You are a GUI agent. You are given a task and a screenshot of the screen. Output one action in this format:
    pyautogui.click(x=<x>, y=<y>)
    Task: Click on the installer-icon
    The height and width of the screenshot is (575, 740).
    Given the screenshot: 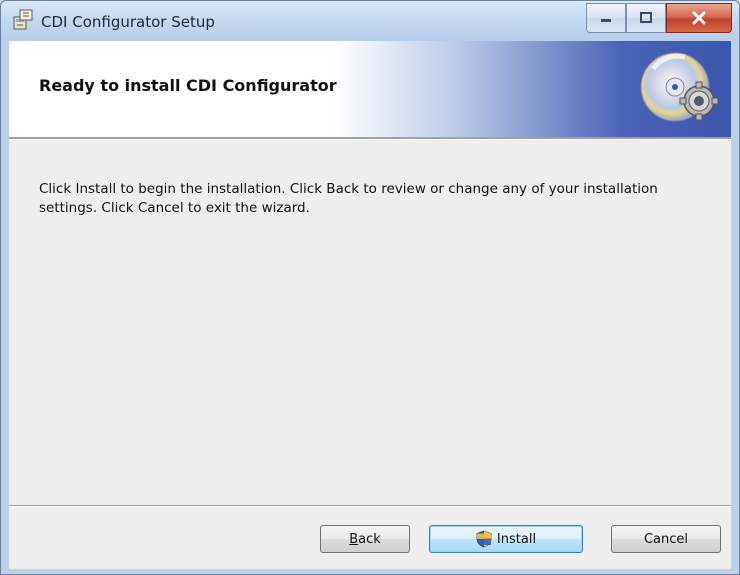 What is the action you would take?
    pyautogui.click(x=23, y=20)
    